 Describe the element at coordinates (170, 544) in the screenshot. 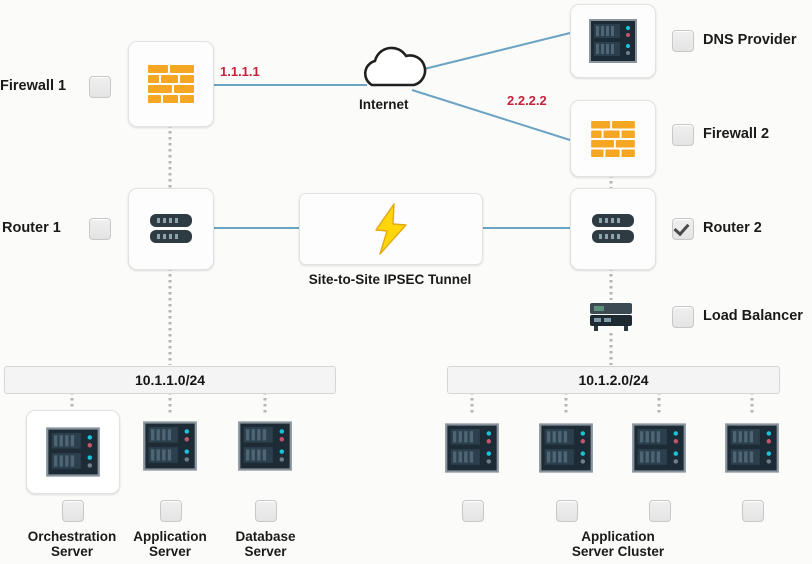

I see `caption-application-server: Application Server` at that location.